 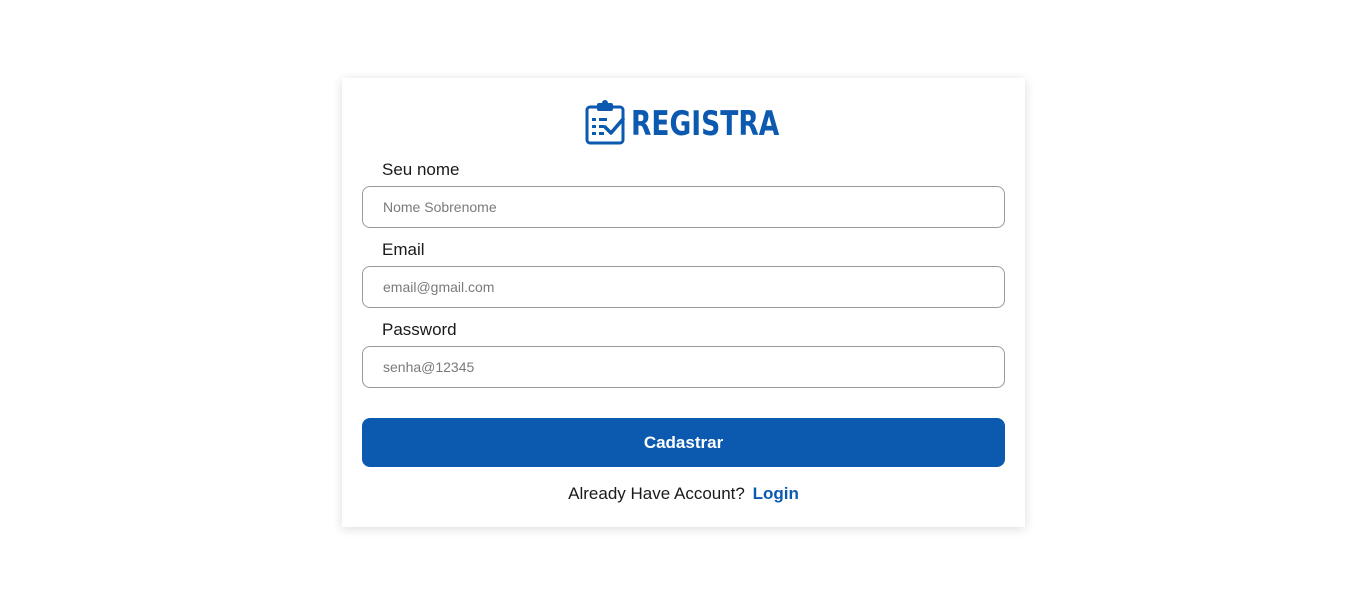 What do you see at coordinates (705, 124) in the screenshot?
I see `brand-name: REGISTRA` at bounding box center [705, 124].